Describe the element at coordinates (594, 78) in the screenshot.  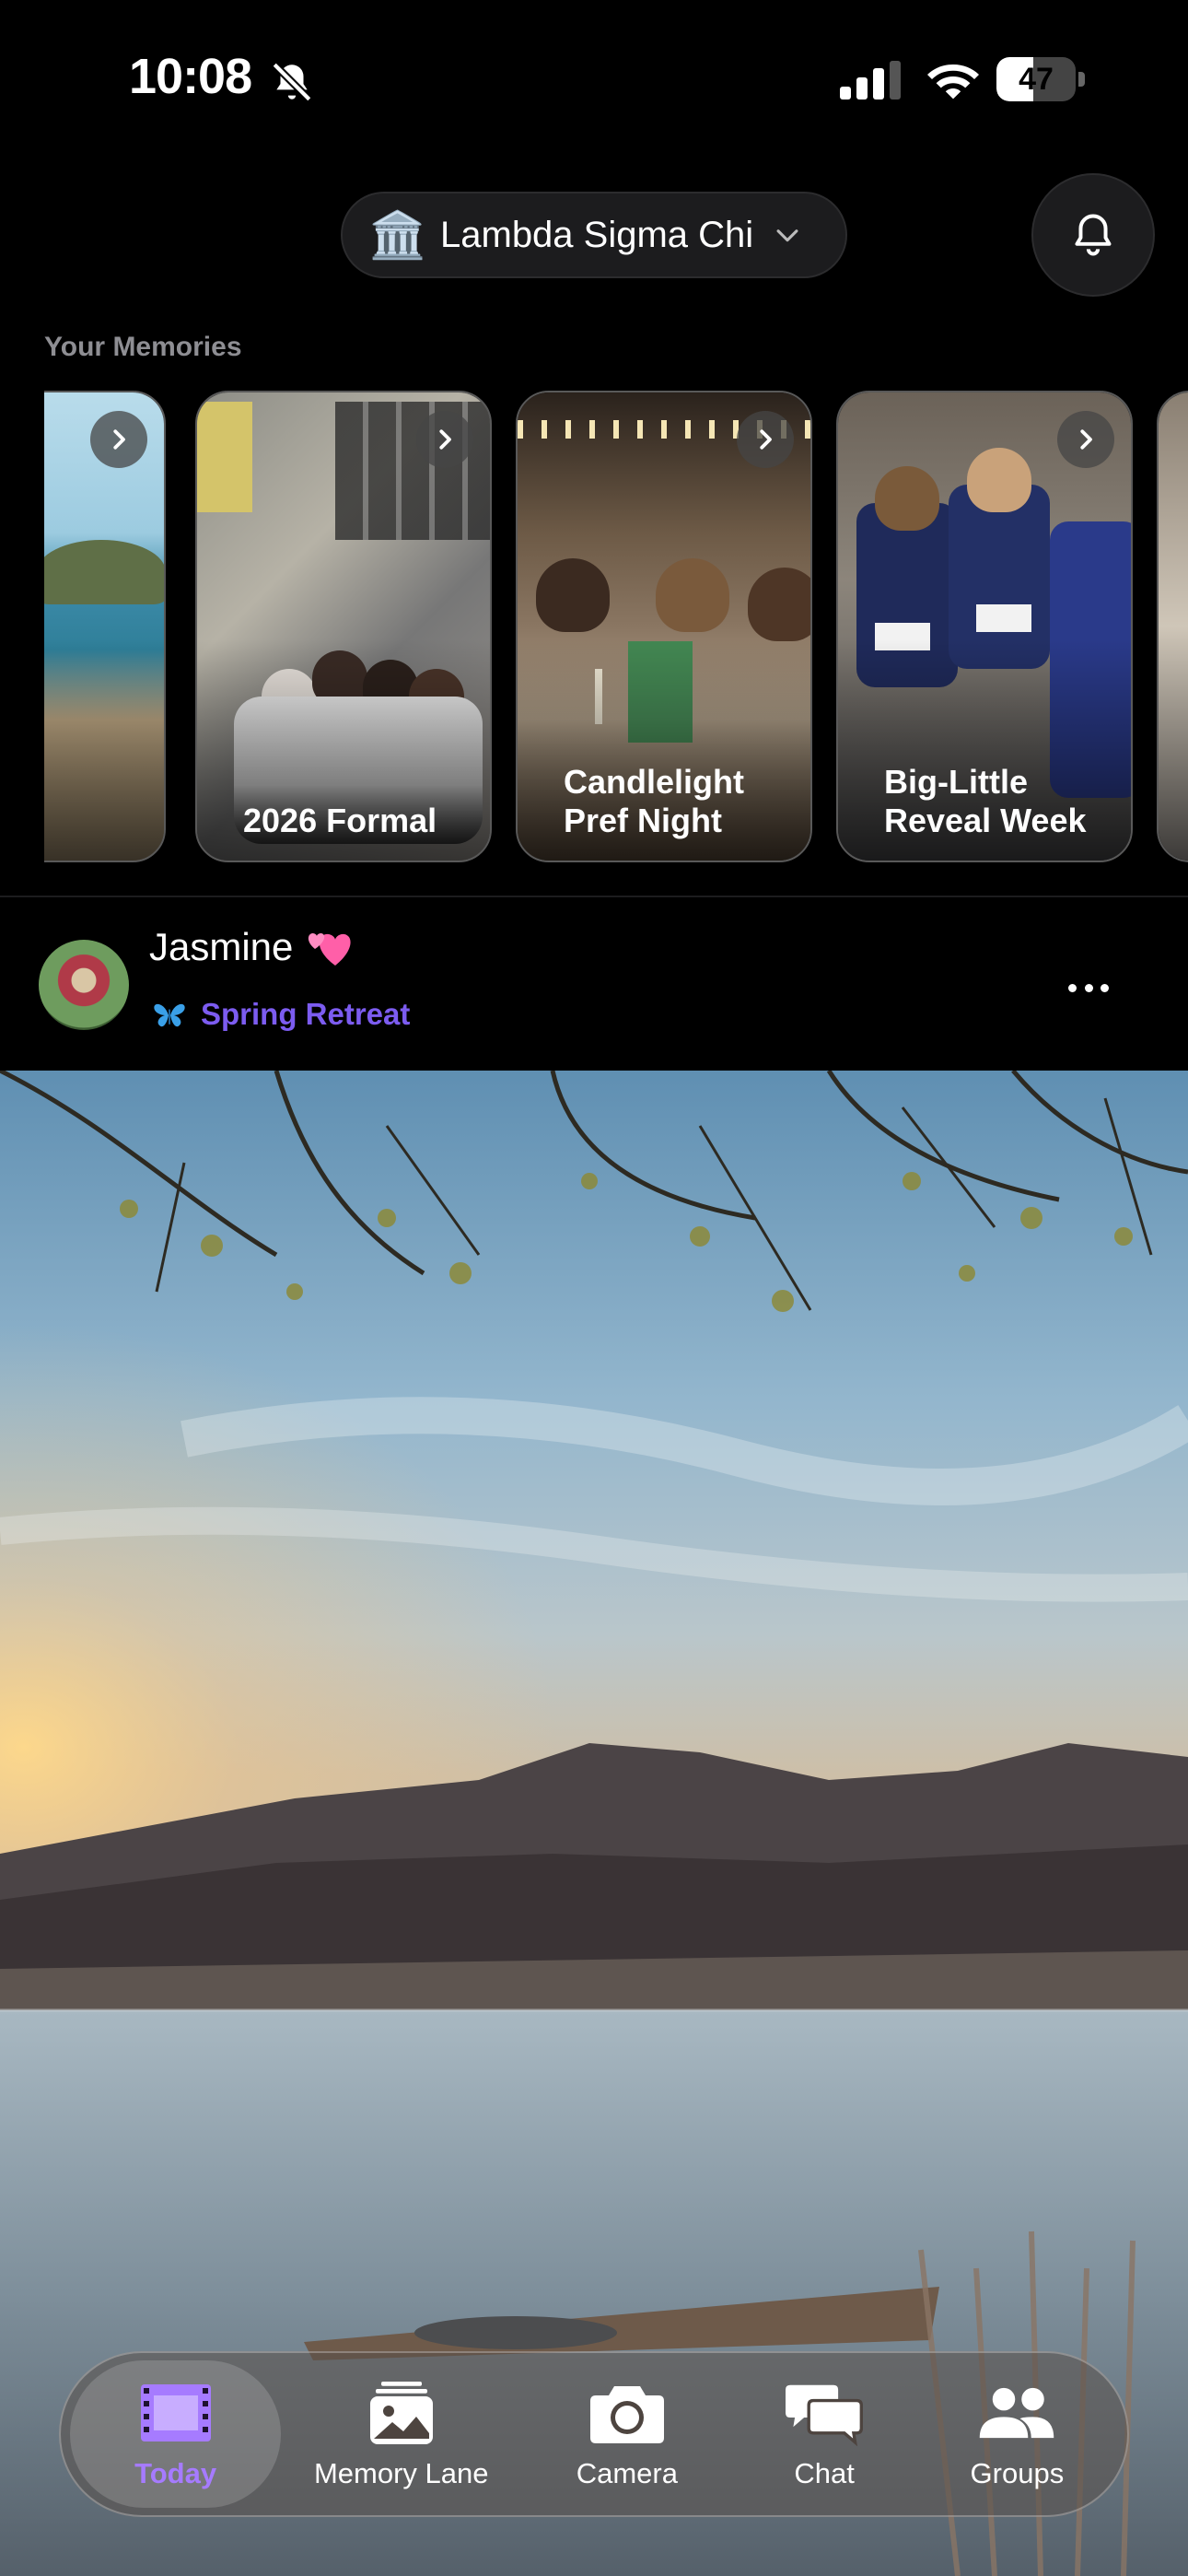
I see `status-bar: 10:08 47` at that location.